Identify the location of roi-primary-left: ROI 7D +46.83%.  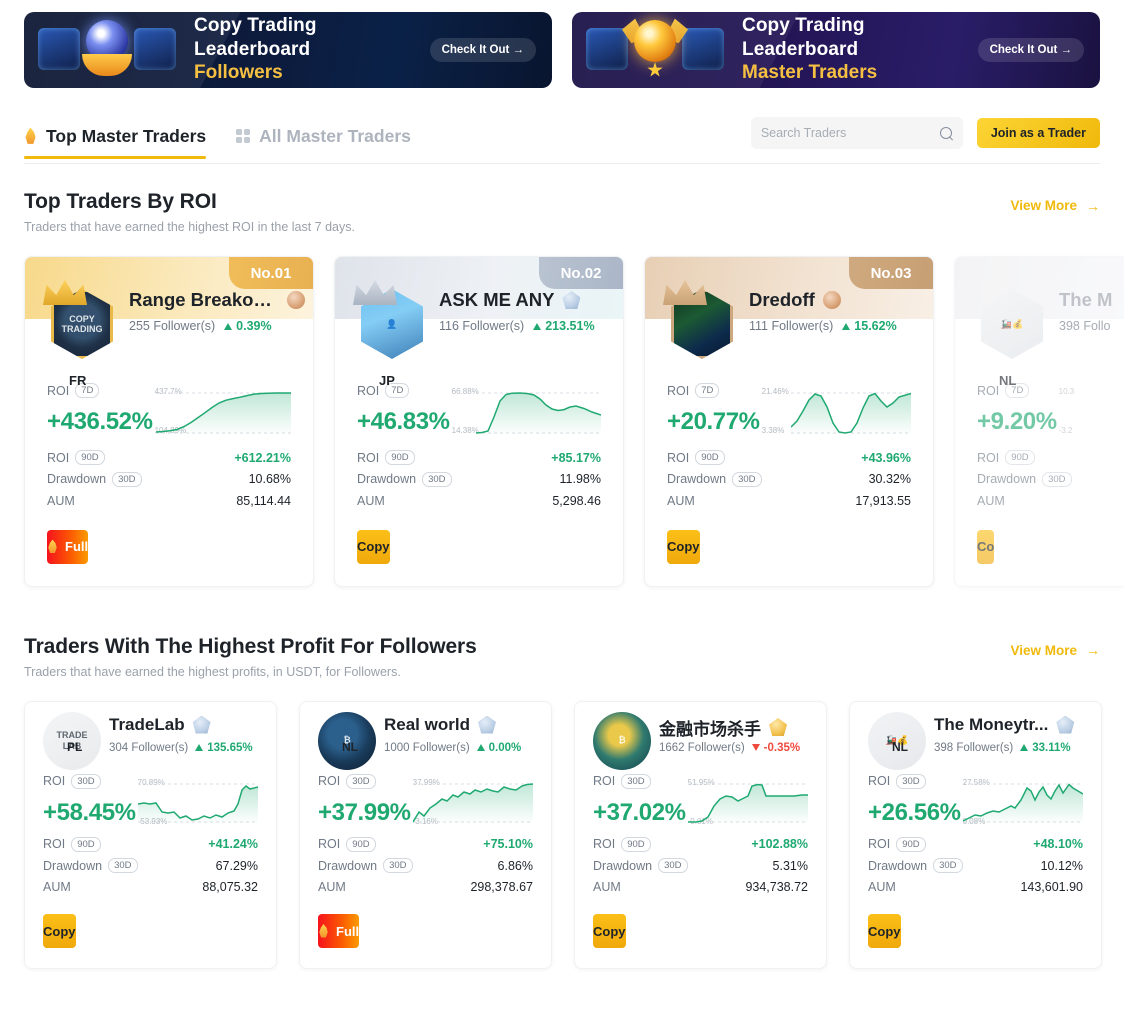
(403, 409).